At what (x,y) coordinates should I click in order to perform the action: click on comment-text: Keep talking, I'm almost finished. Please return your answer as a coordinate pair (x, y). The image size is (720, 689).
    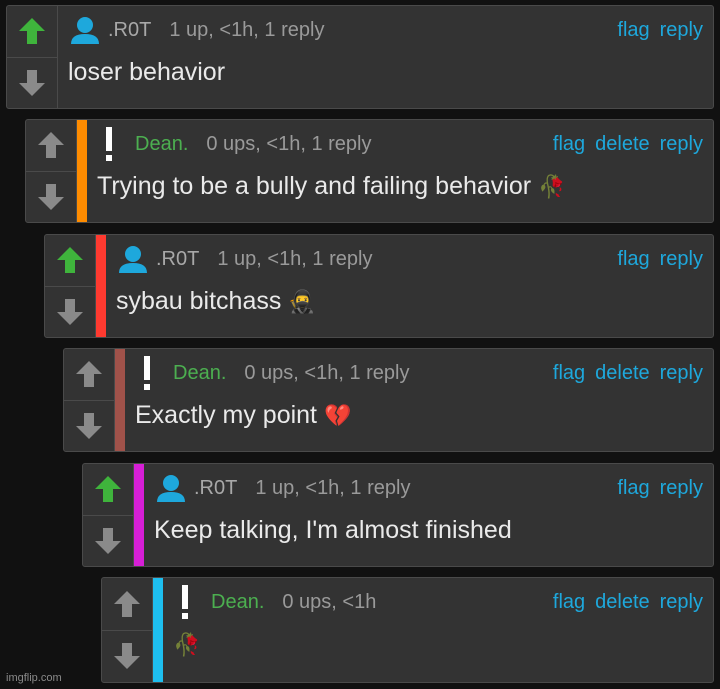
    Looking at the image, I should click on (333, 530).